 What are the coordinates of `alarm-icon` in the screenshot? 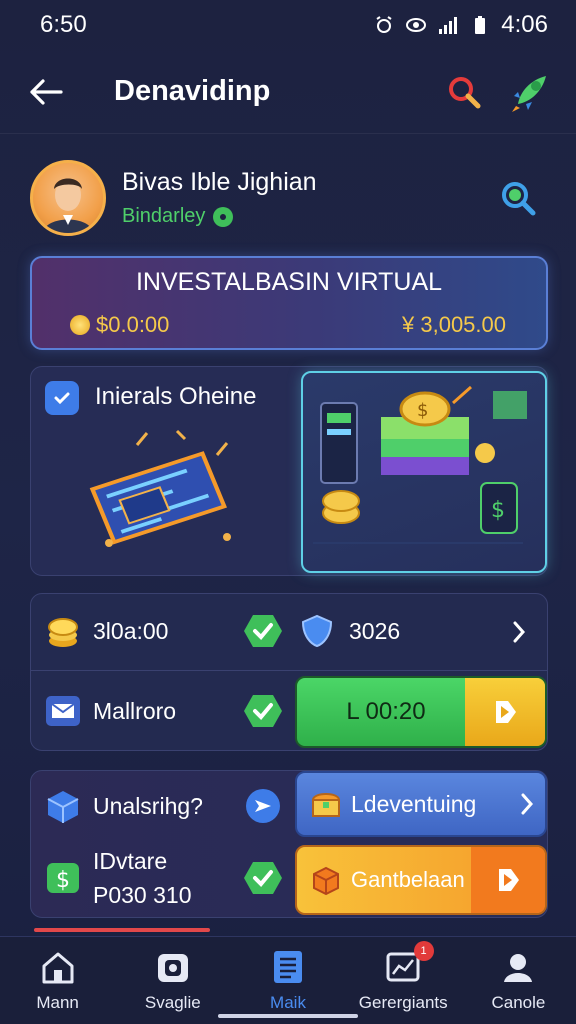 It's located at (384, 25).